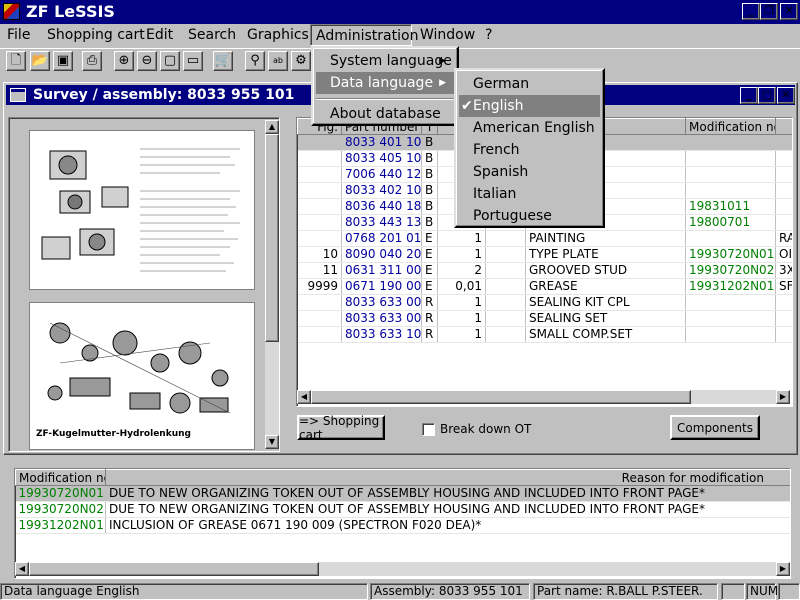  I want to click on save-icon: ▣, so click(63, 61).